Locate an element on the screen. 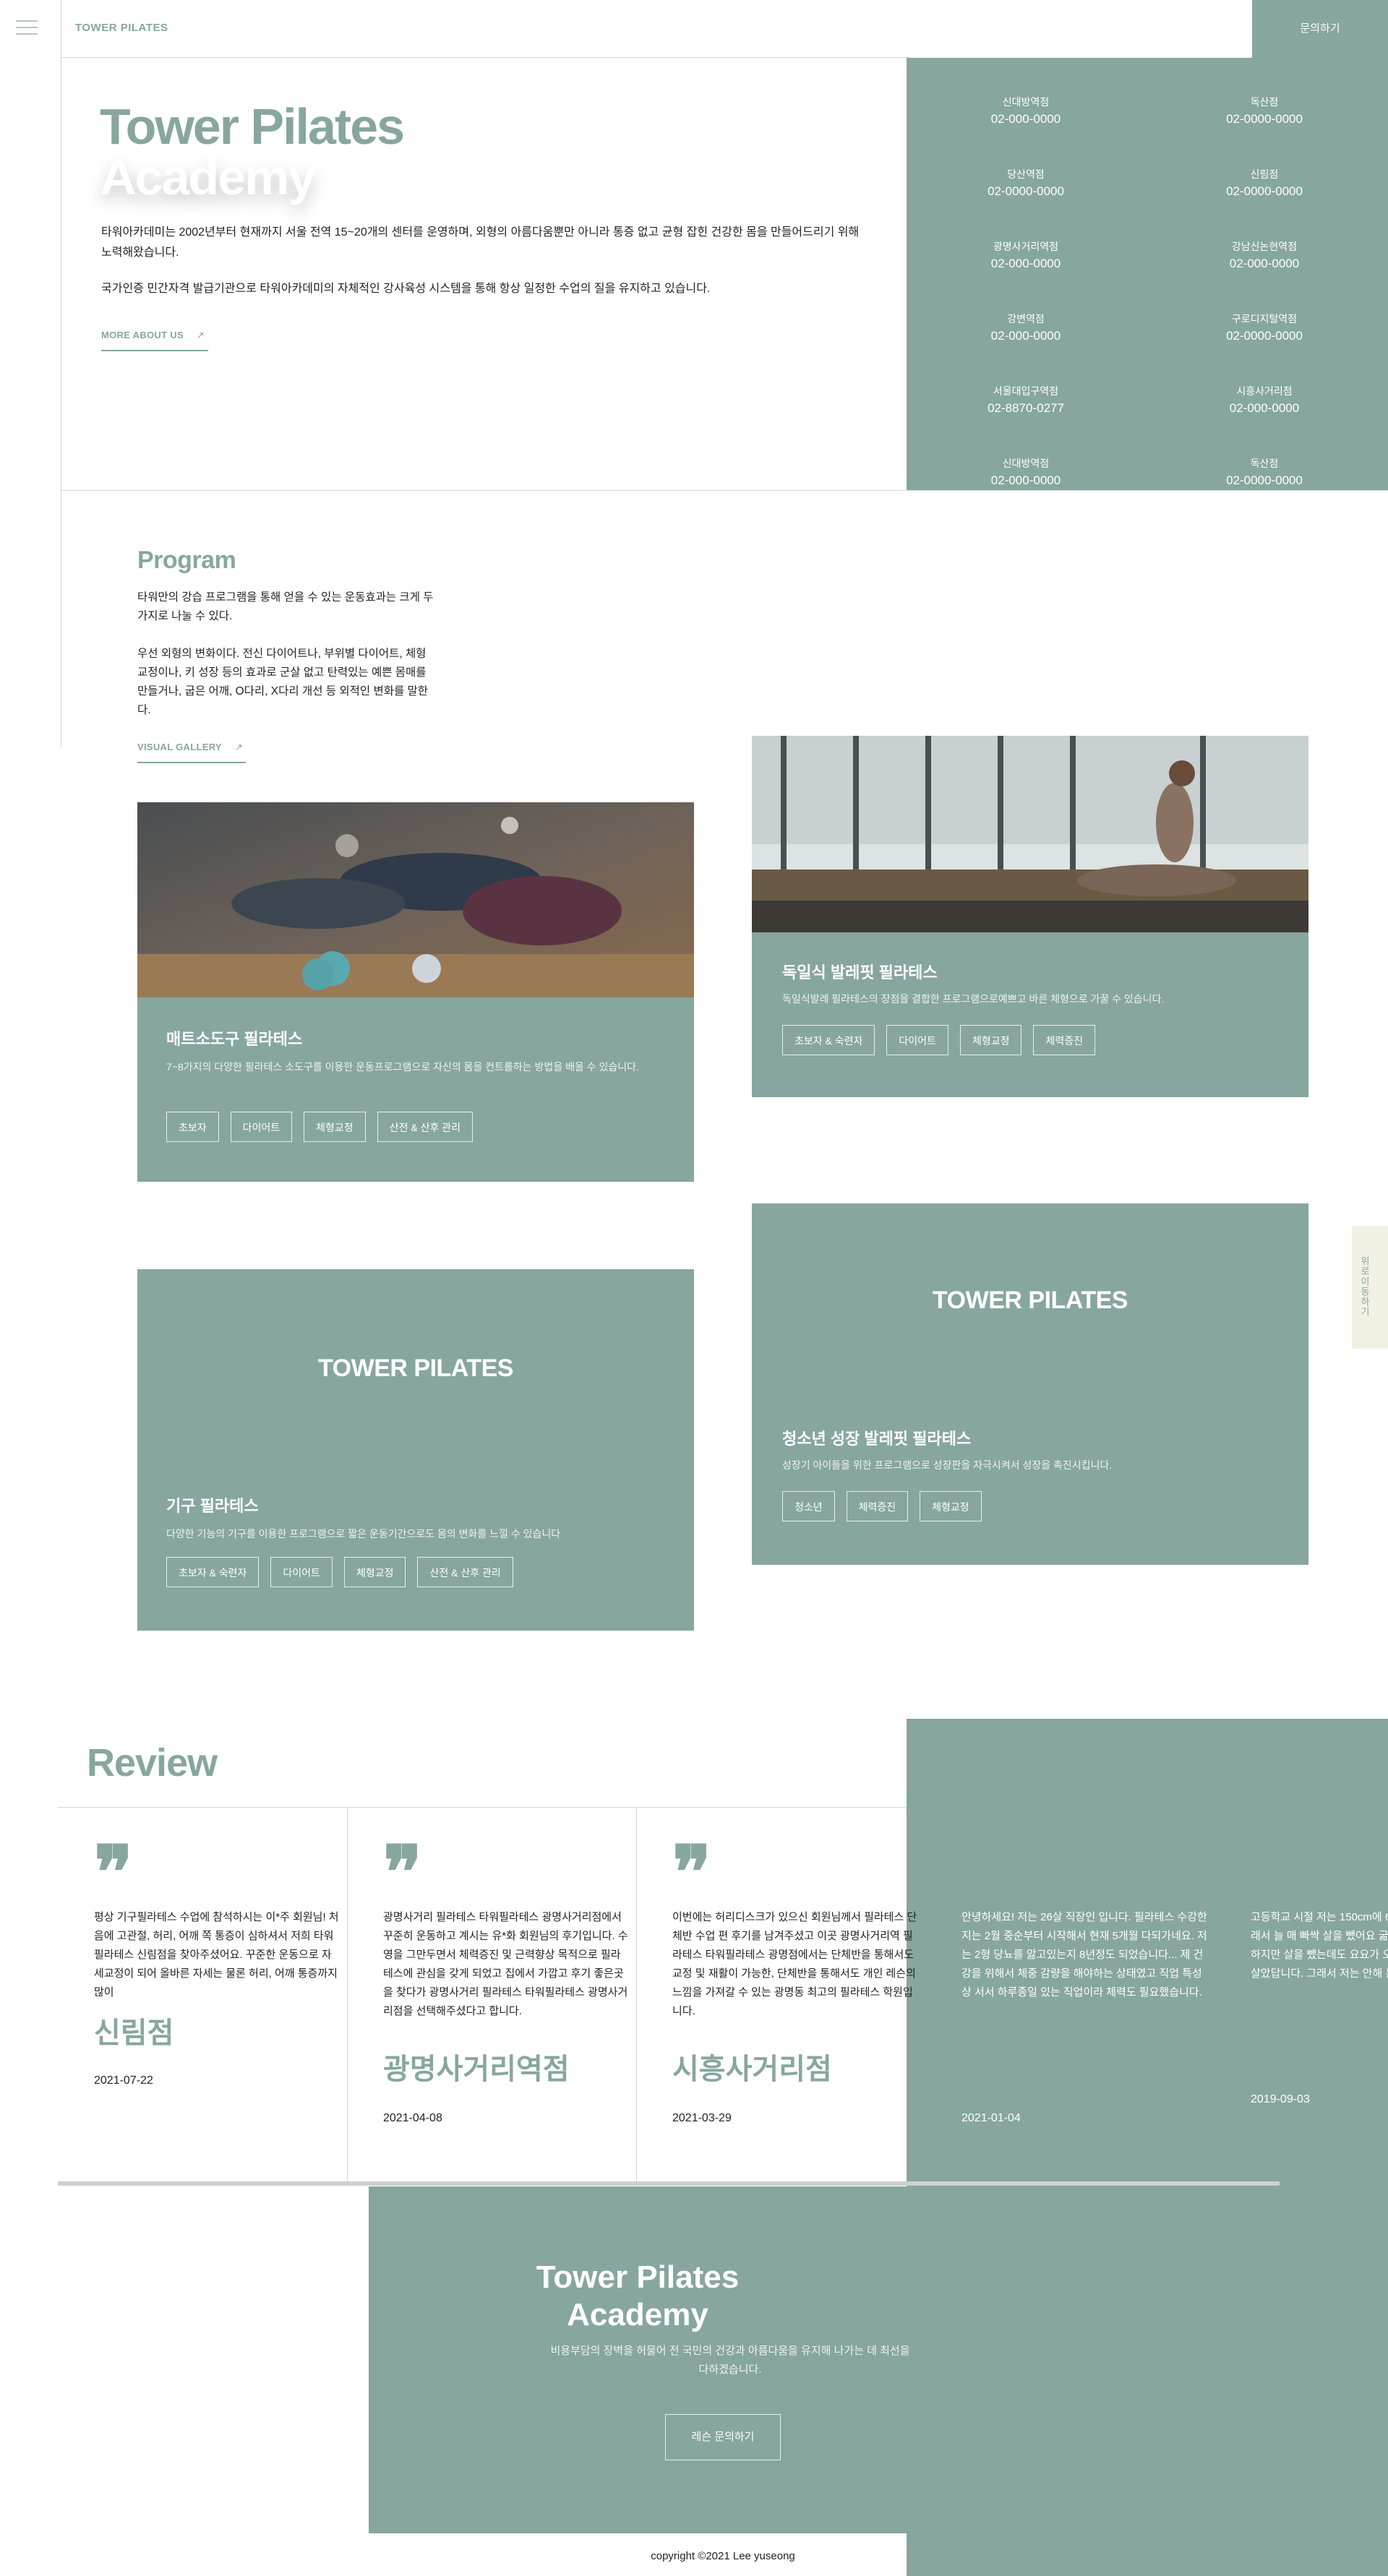 The image size is (1388, 2576). branch-name: 광명사거리역점 is located at coordinates (1026, 247).